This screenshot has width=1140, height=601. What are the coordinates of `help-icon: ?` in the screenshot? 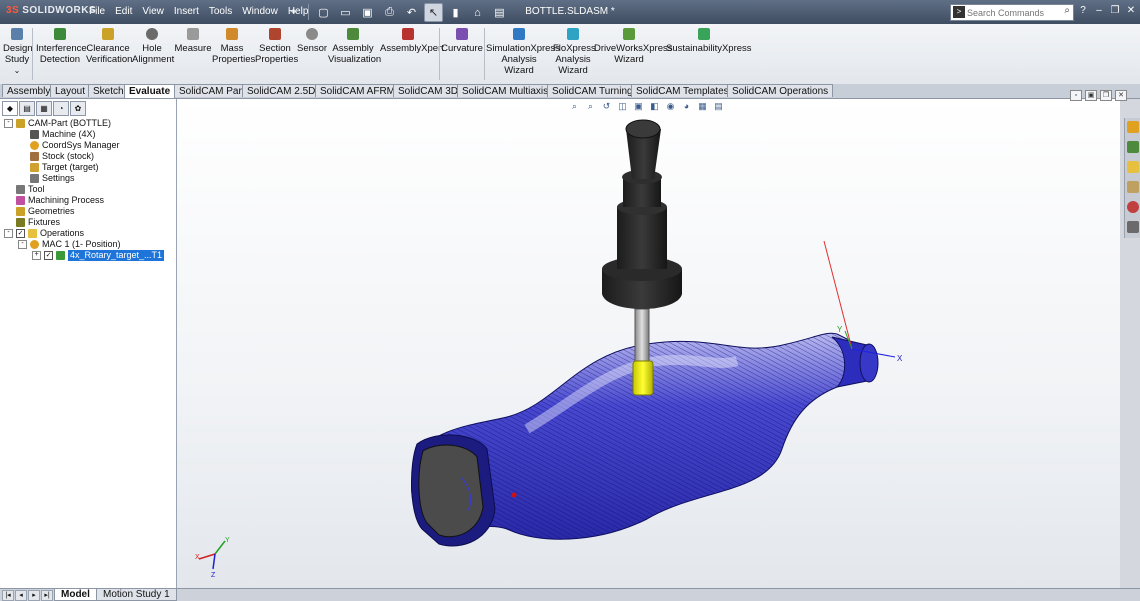 It's located at (1083, 11).